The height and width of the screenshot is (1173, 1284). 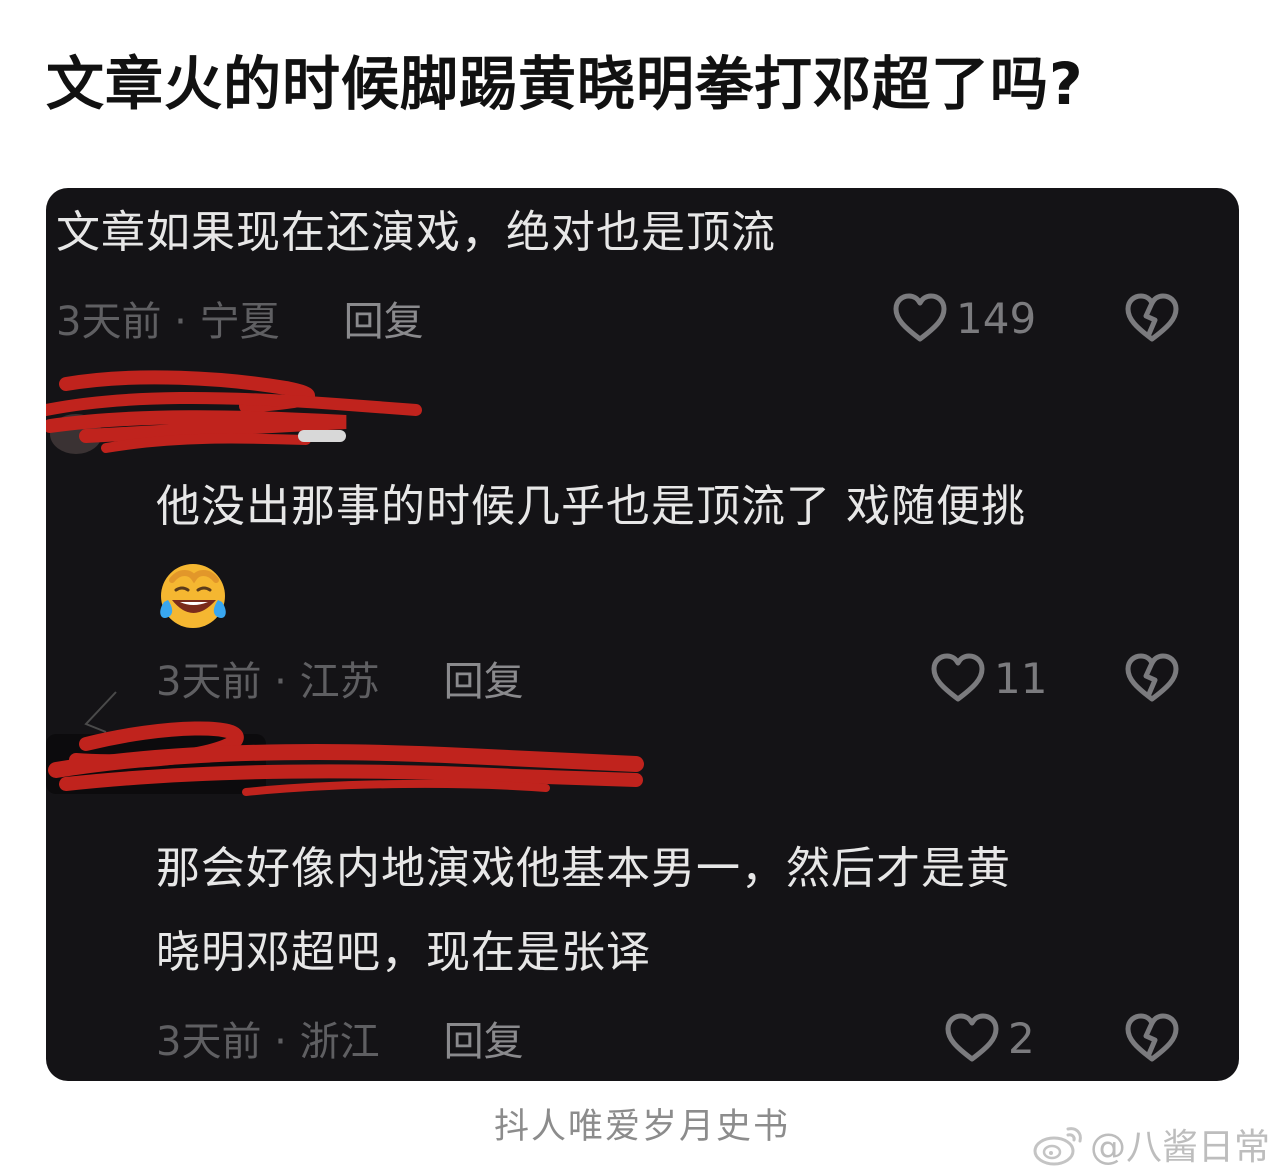 I want to click on comment-2-text: 他没出那事的时候几乎也是顶流了 戏随便挑, so click(x=591, y=506).